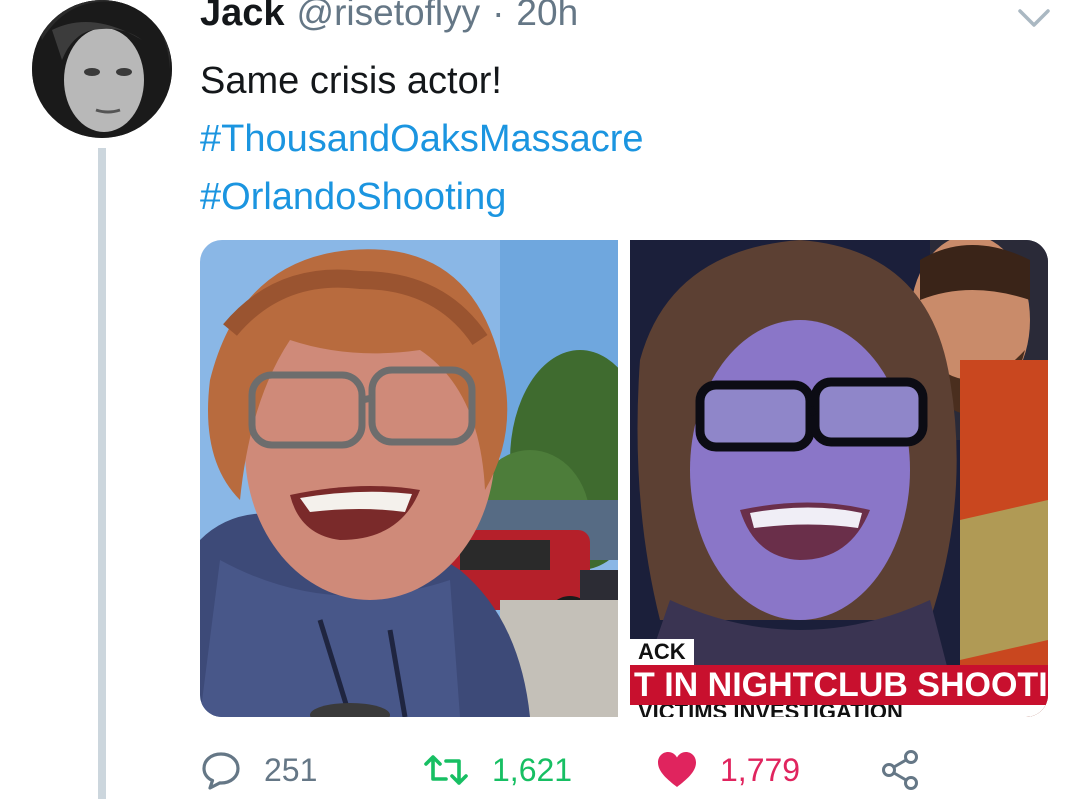 The image size is (1080, 800). What do you see at coordinates (446, 770) in the screenshot?
I see `retweet-arrows-icon` at bounding box center [446, 770].